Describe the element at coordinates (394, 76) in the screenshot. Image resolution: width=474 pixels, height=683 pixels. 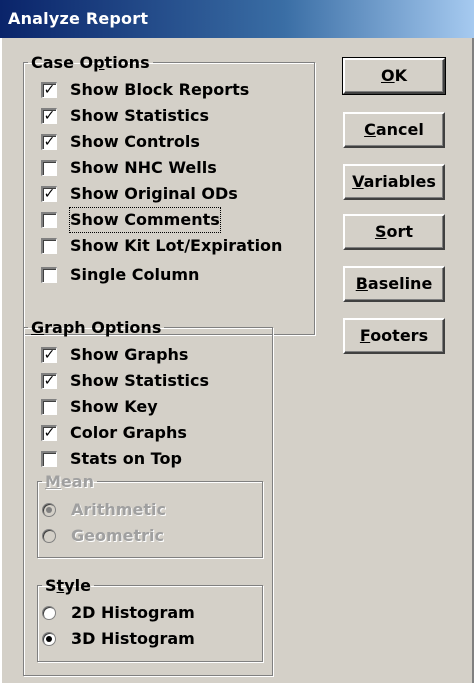
I see `ok-button: OK` at that location.